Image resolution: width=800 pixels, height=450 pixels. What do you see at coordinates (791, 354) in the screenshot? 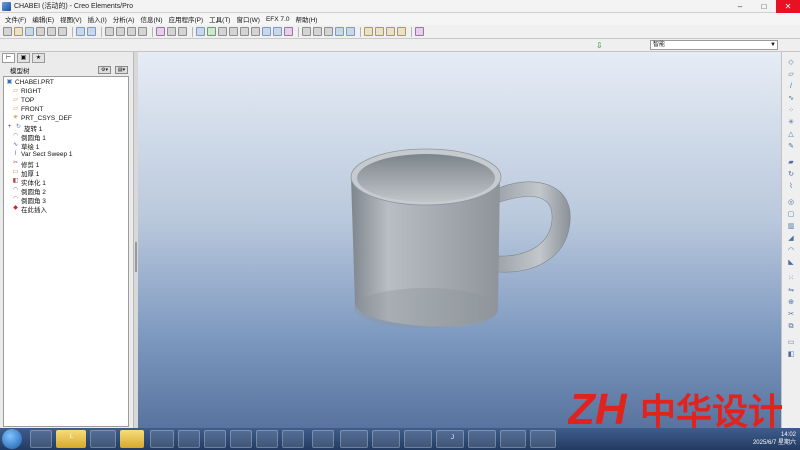
I see `solidify-tool-icon: ◧` at bounding box center [791, 354].